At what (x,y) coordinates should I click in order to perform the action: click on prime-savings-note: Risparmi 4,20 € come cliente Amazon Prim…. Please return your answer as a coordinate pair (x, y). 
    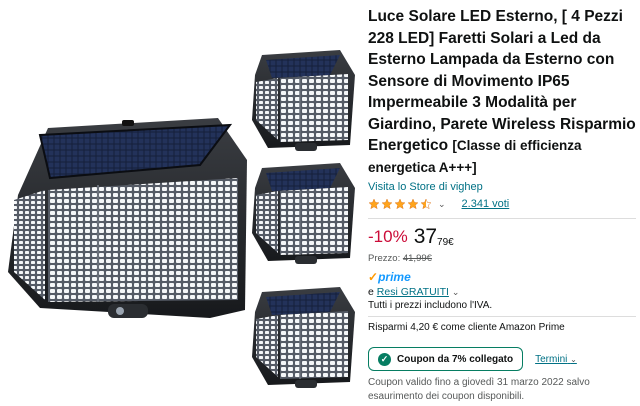
    Looking at the image, I should click on (466, 327).